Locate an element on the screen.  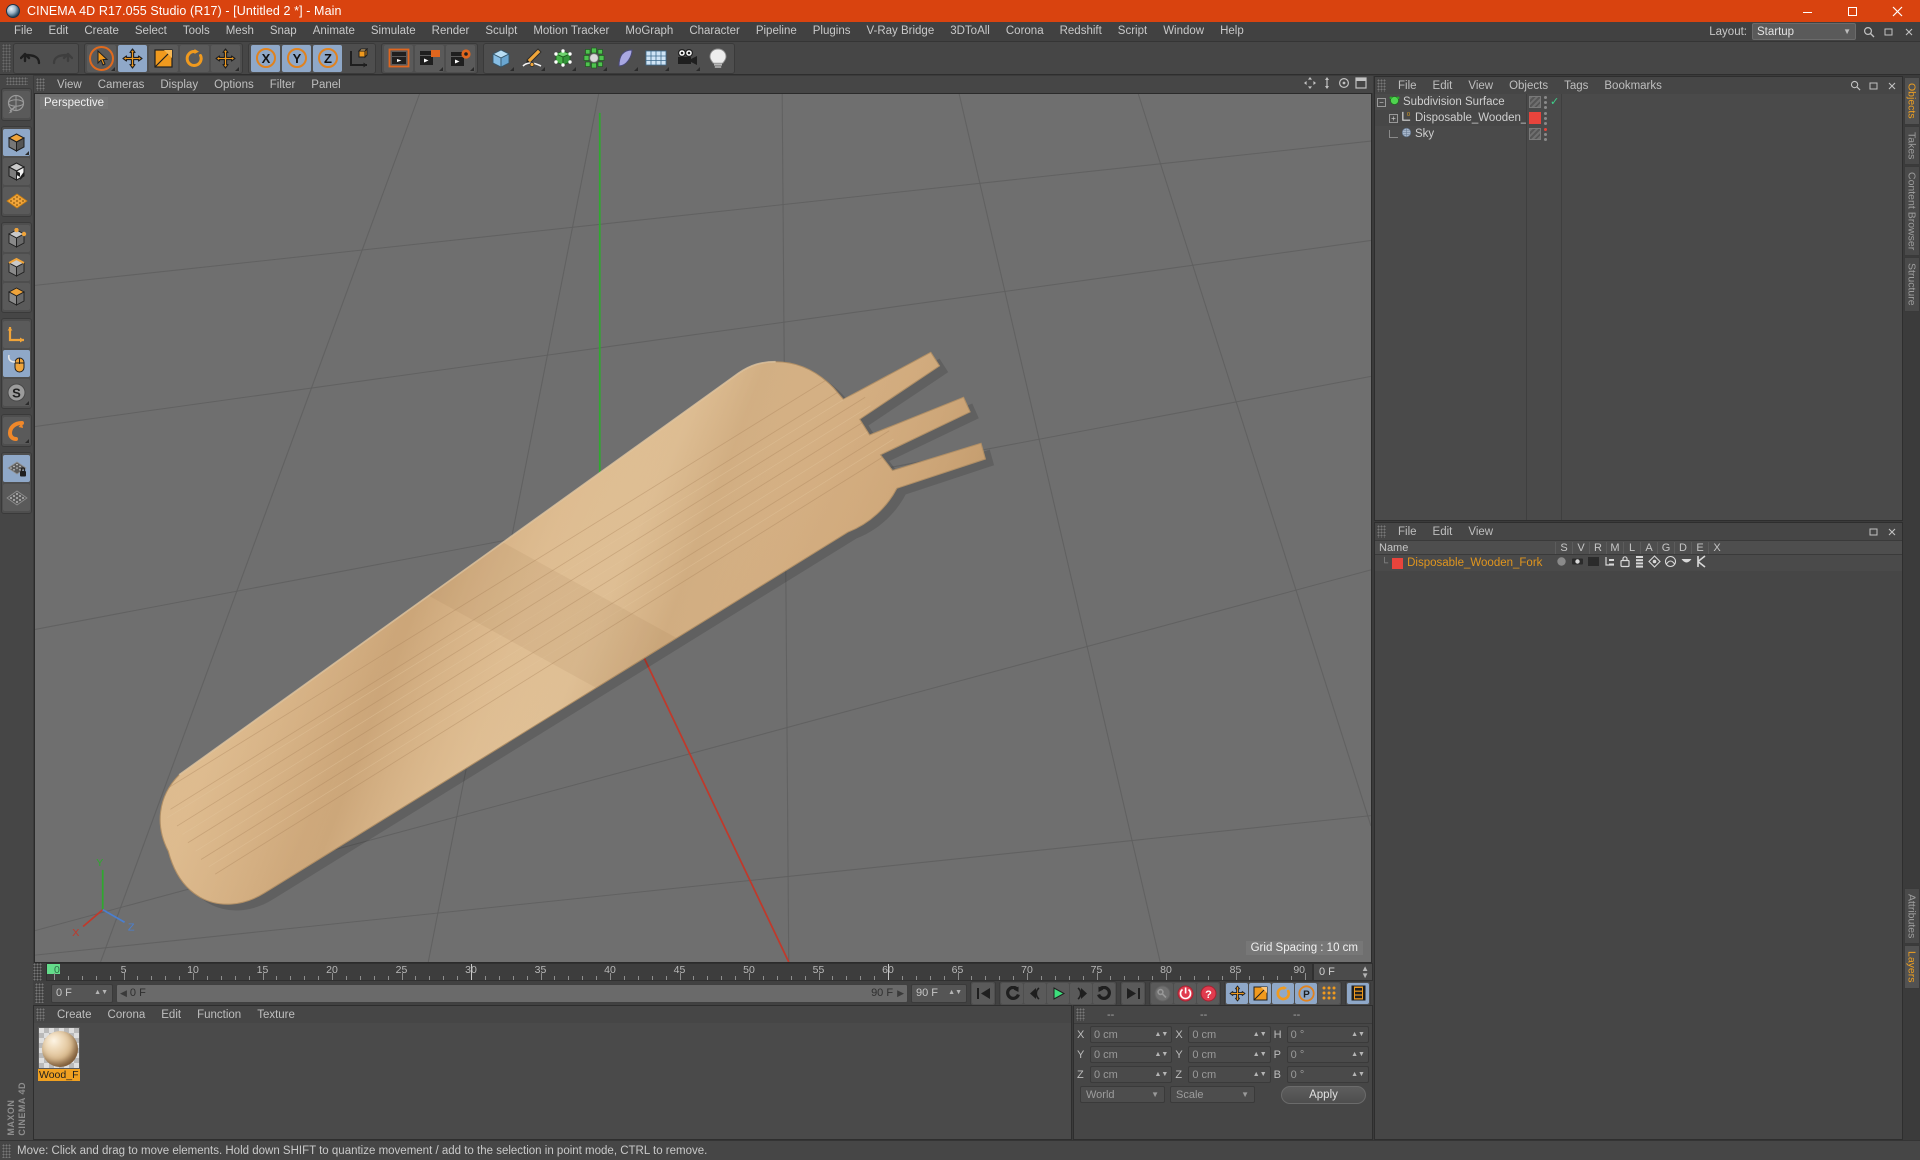
menu-simulate: Simulate is located at coordinates (393, 31).